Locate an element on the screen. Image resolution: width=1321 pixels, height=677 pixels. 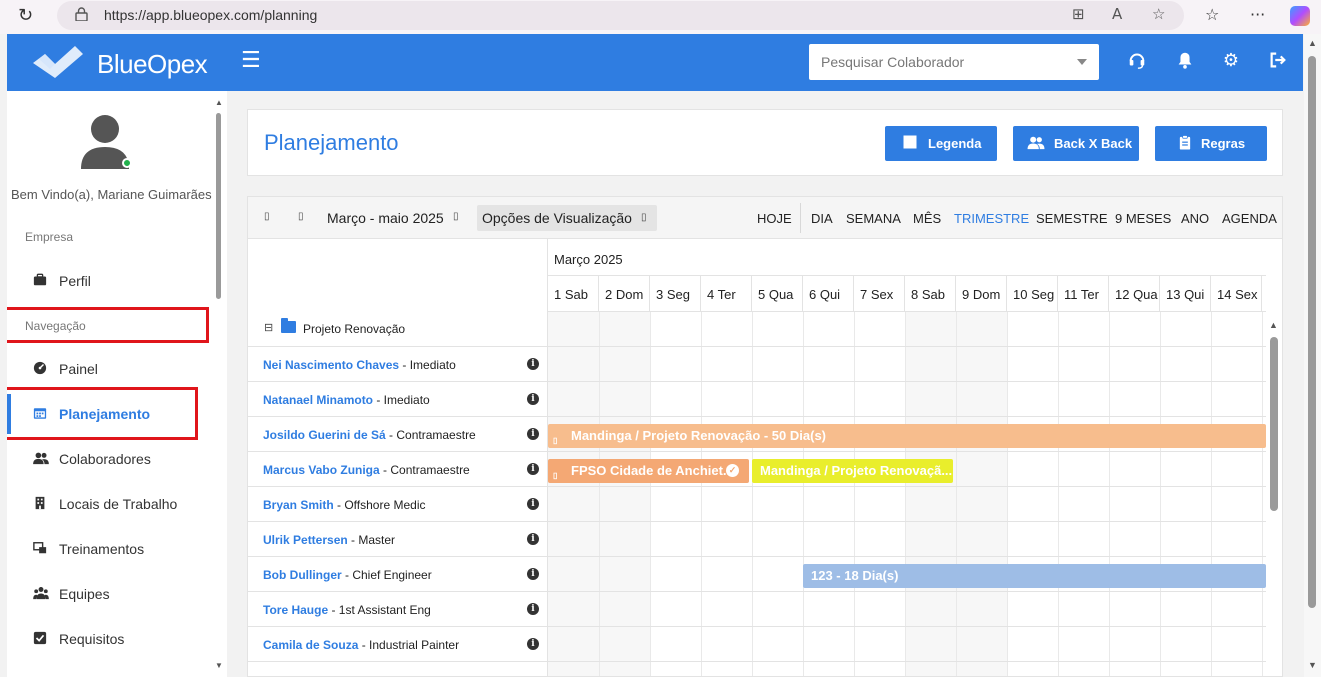
sidebar-item-label: Equipes is located at coordinates (84, 594).